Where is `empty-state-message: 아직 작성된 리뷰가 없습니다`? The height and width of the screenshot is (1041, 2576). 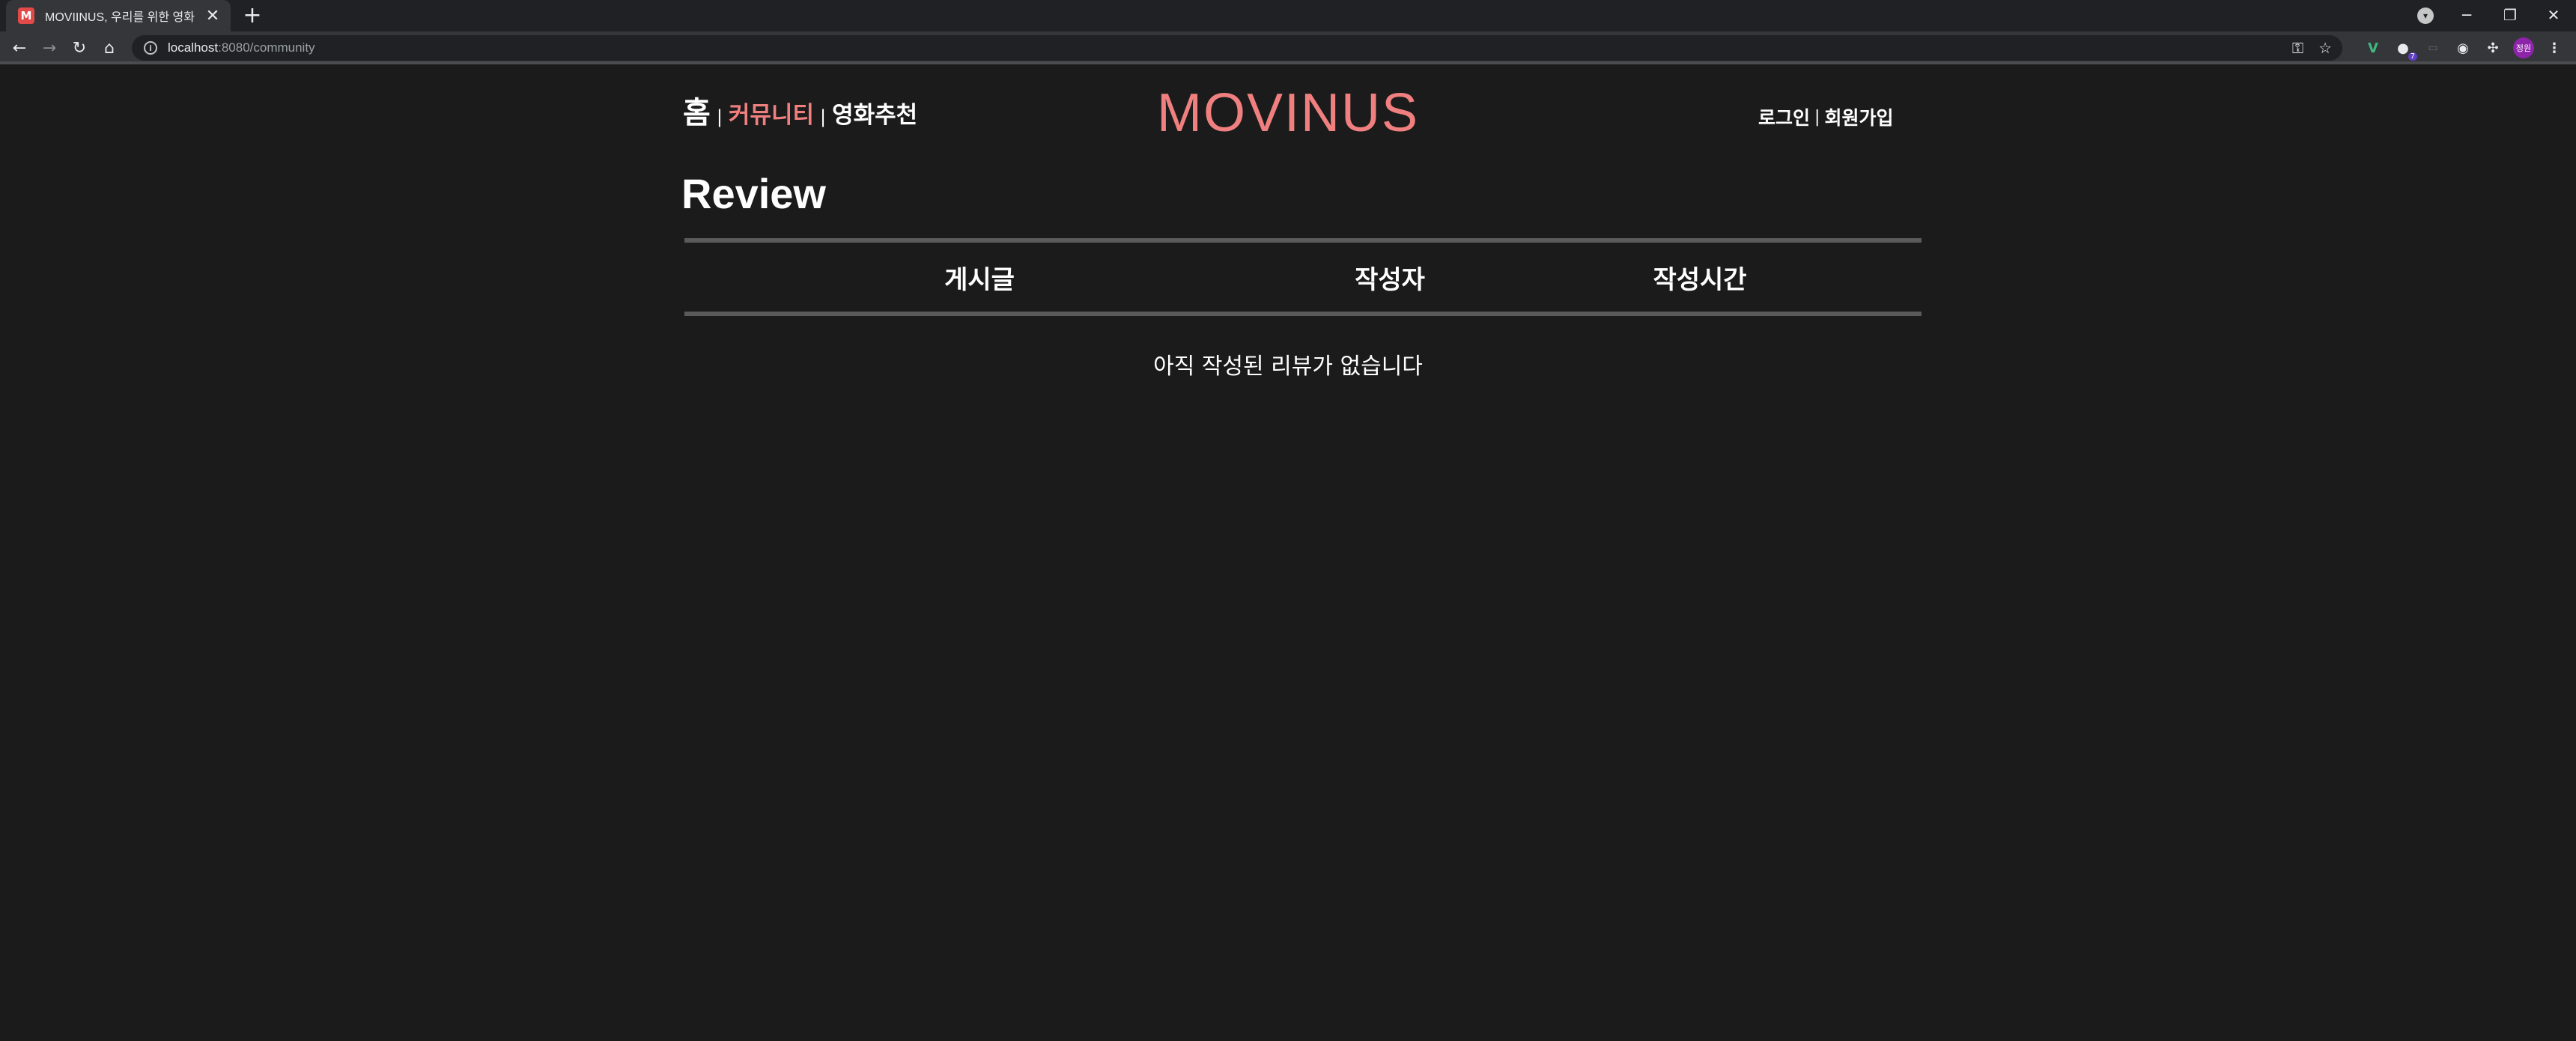 empty-state-message: 아직 작성된 리뷰가 없습니다 is located at coordinates (1288, 366).